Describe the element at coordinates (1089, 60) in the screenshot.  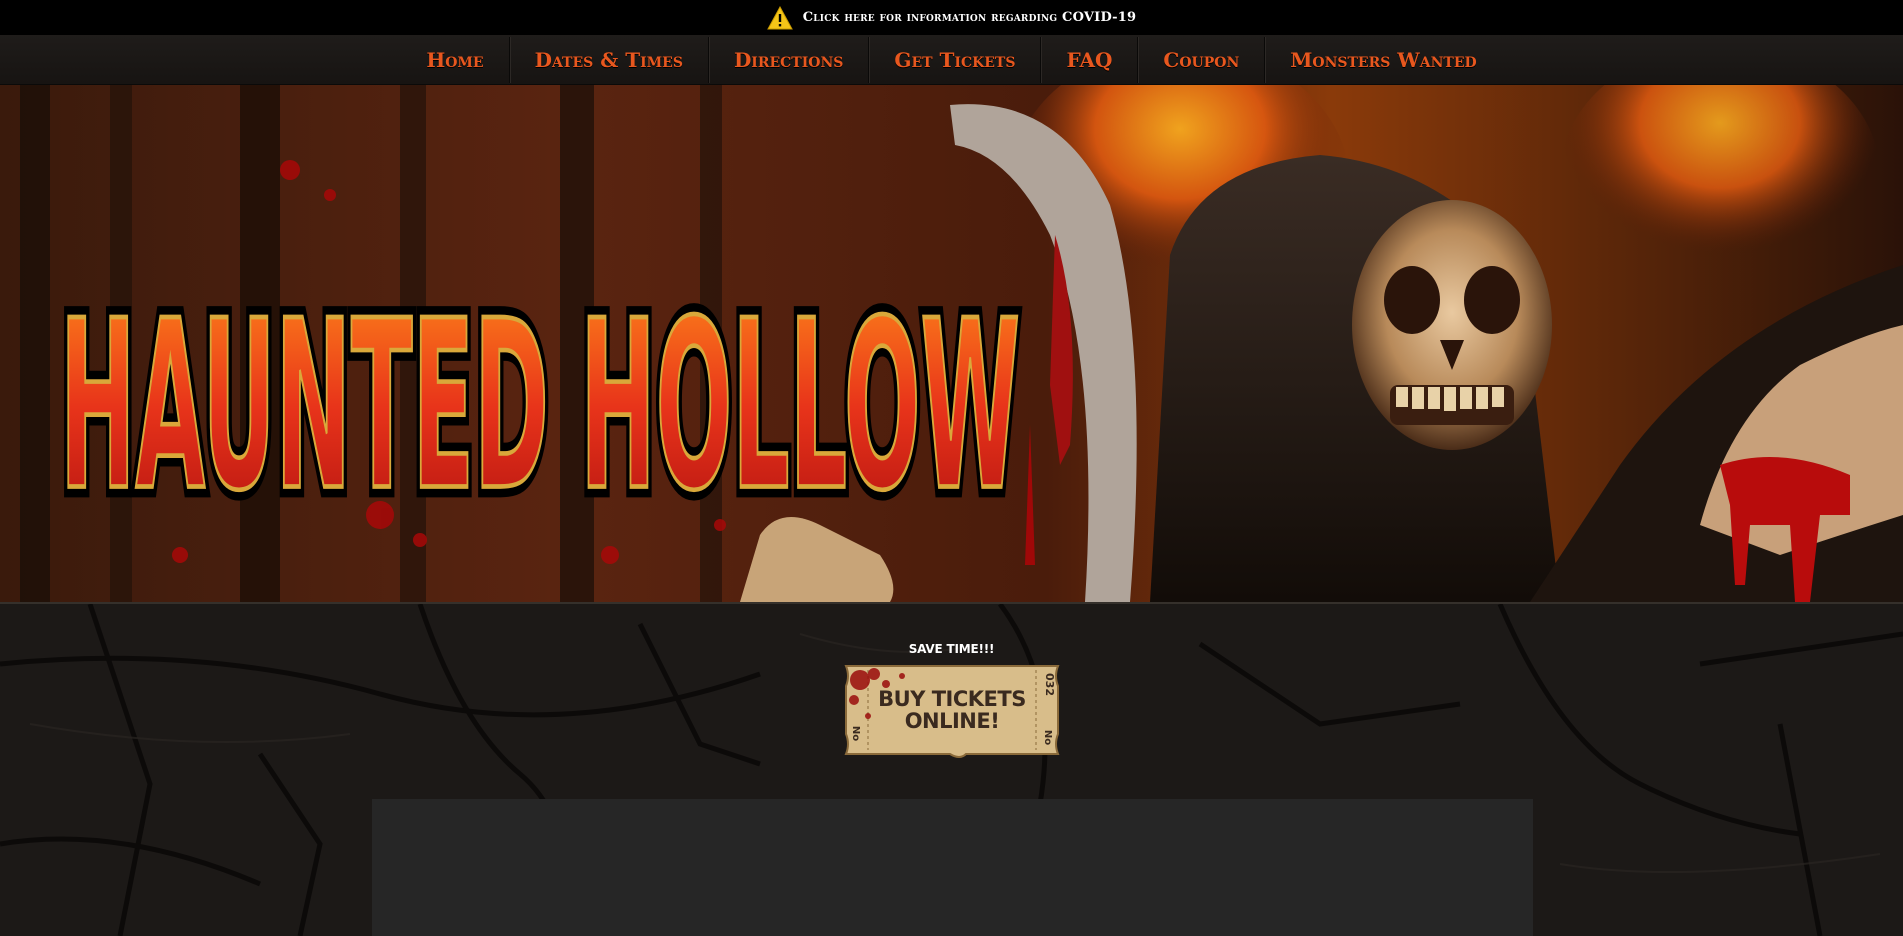
I see `nav-faq: FAQ` at that location.